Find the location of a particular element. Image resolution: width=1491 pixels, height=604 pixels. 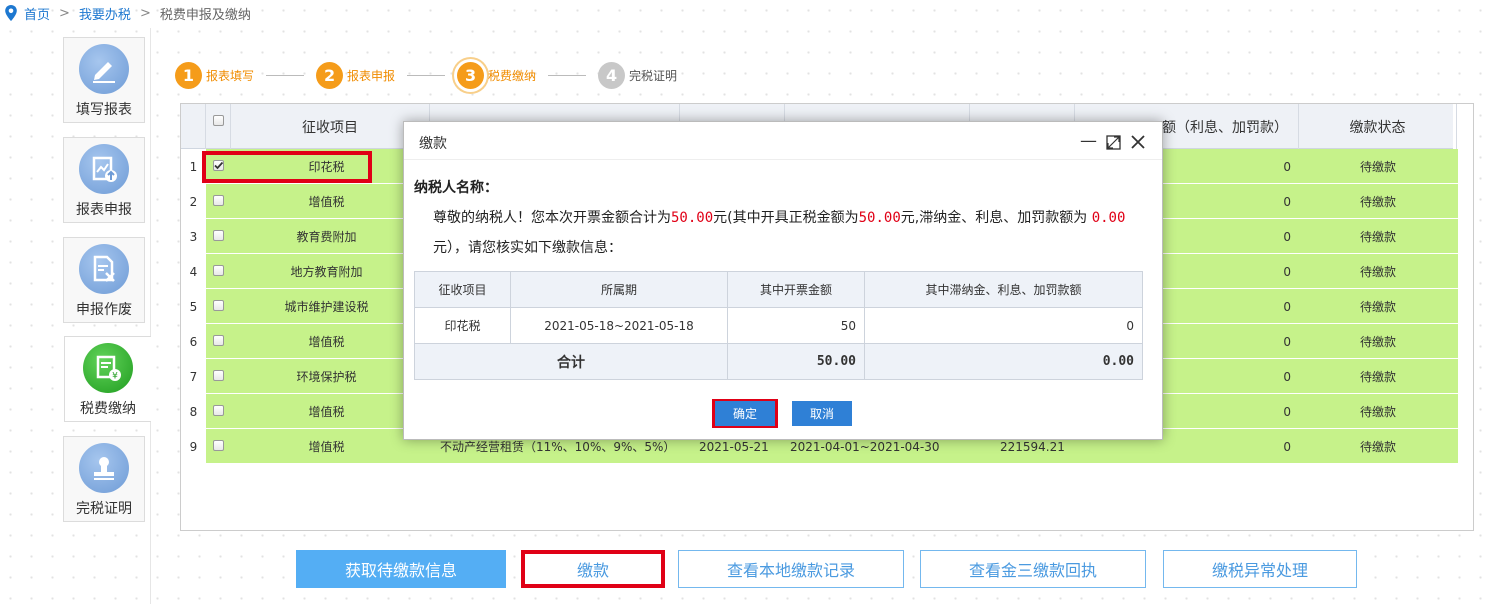

col-period: 所属期 is located at coordinates (619, 289).